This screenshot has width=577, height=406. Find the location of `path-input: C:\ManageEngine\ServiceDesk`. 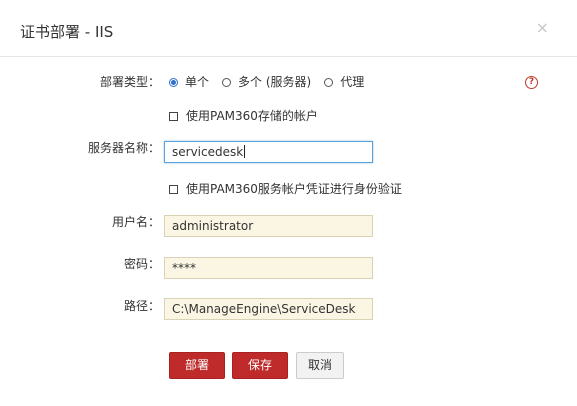

path-input: C:\ManageEngine\ServiceDesk is located at coordinates (268, 309).